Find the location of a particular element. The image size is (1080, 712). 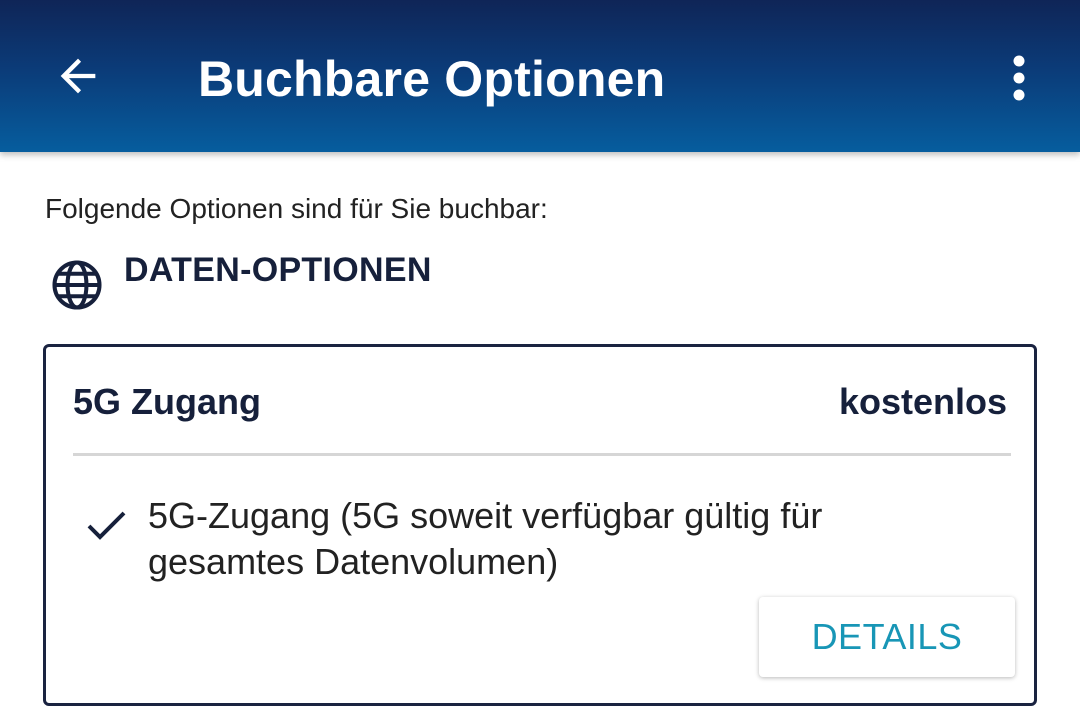

back-button is located at coordinates (78, 76).